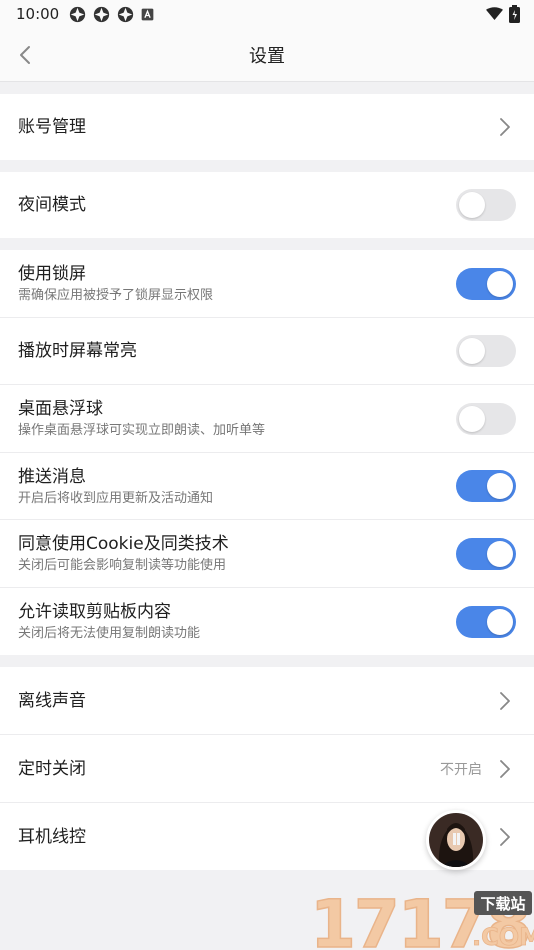 This screenshot has height=950, width=534. What do you see at coordinates (77, 351) in the screenshot?
I see `row-label: 播放时屏幕常亮` at bounding box center [77, 351].